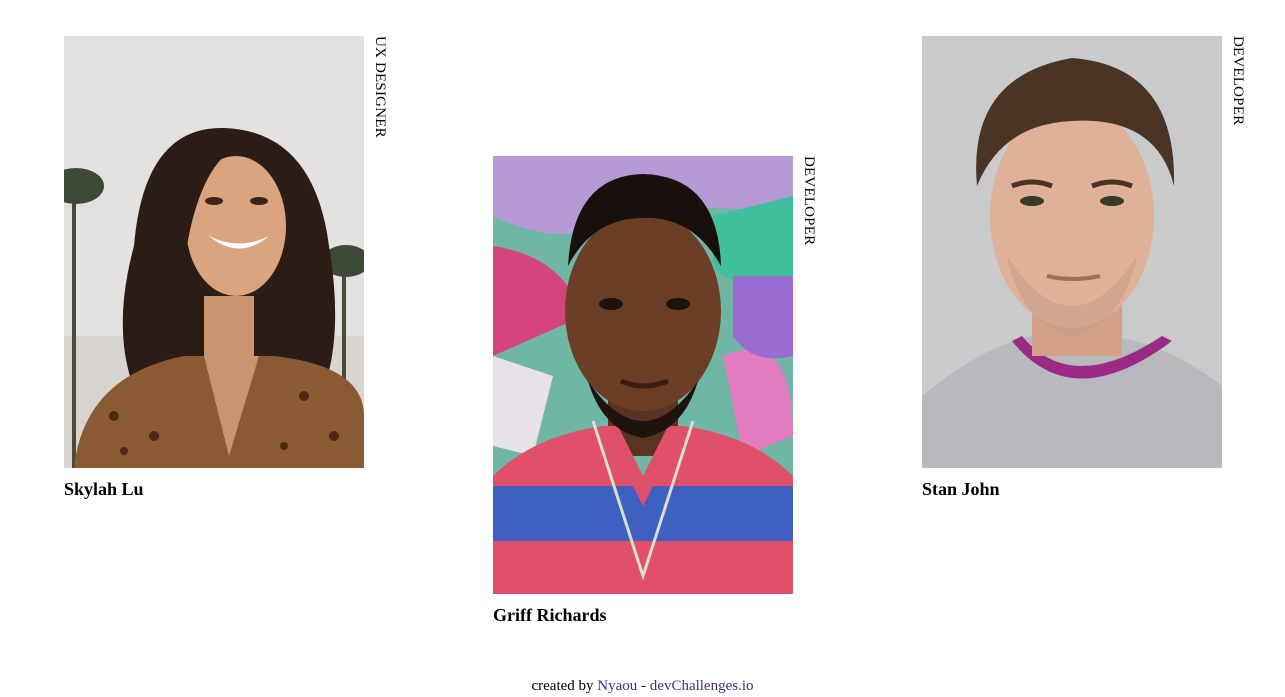 This screenshot has height=697, width=1285. What do you see at coordinates (702, 686) in the screenshot?
I see `devchallenges-link: devChallenges.io` at bounding box center [702, 686].